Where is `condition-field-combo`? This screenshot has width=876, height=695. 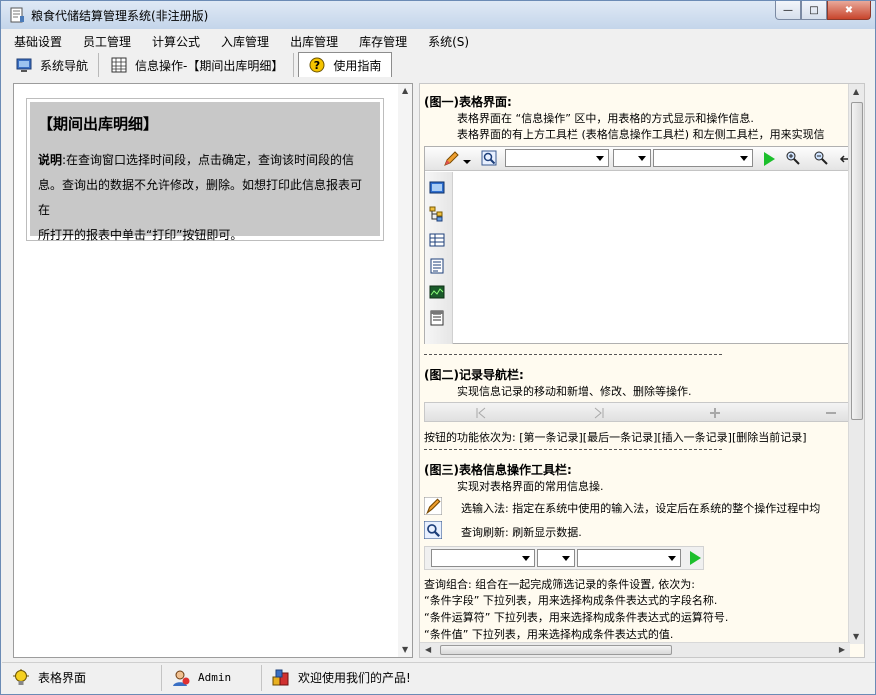 condition-field-combo is located at coordinates (483, 558).